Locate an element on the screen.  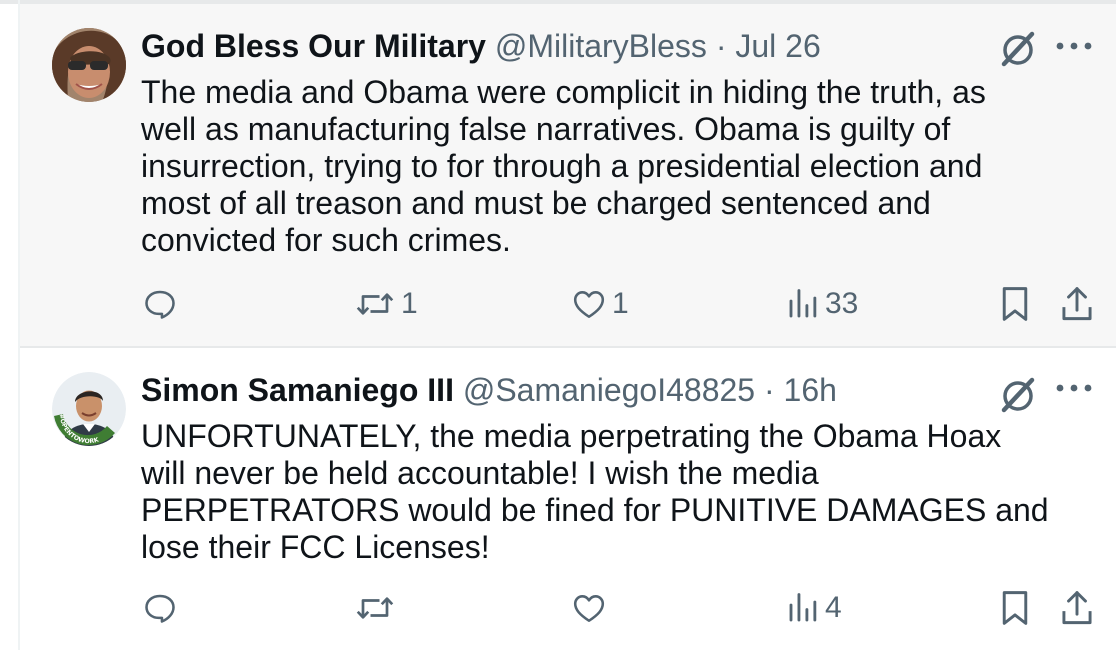
views-button: 4 is located at coordinates (813, 608).